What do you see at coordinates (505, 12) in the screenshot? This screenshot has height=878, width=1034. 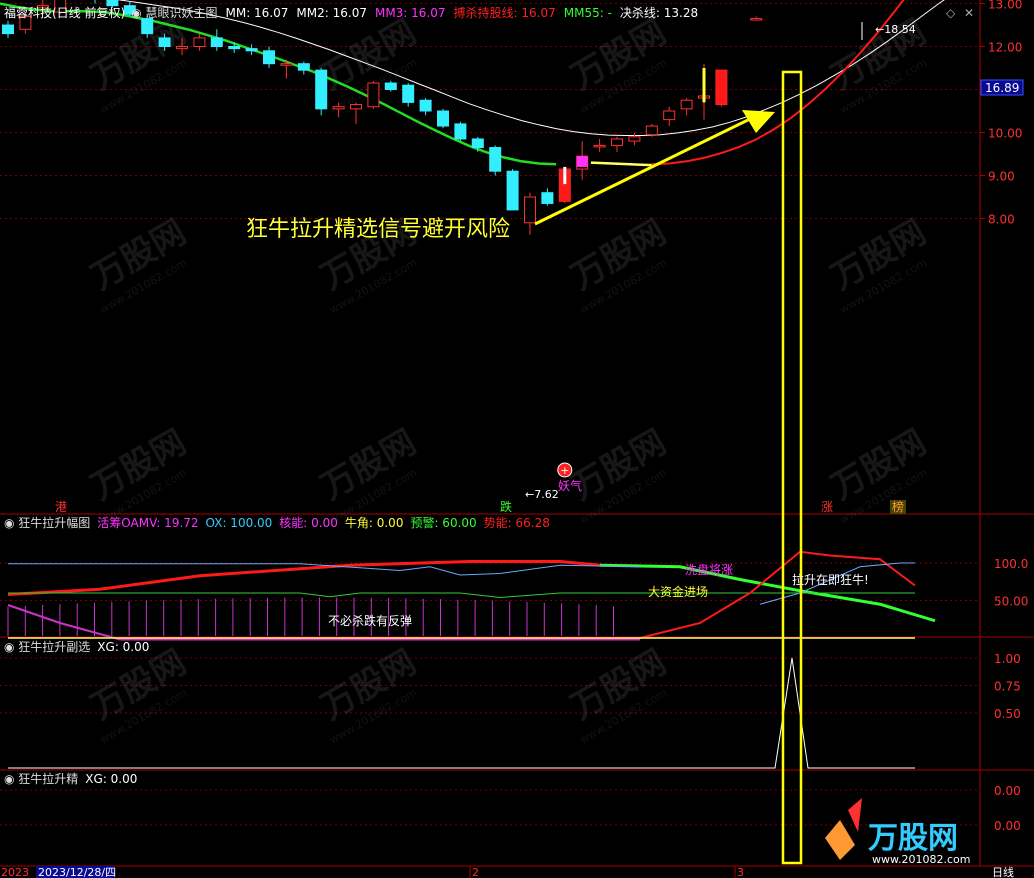 I see `main-indicator-value: 搏杀持股线: 16.07` at bounding box center [505, 12].